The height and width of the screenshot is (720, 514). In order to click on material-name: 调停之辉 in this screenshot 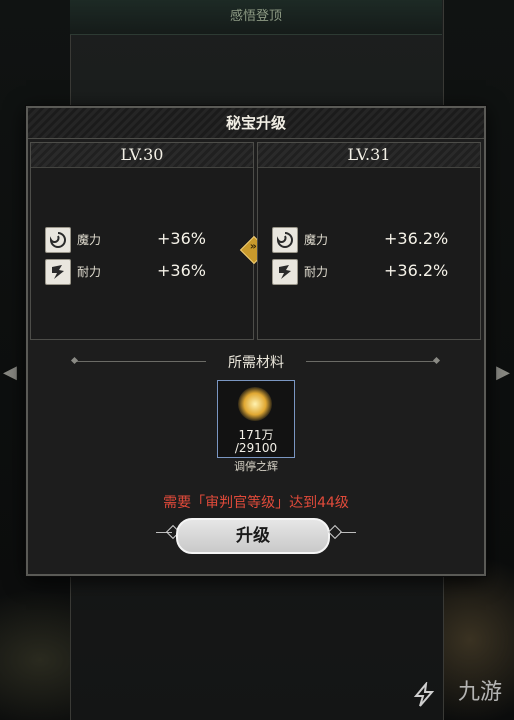, I will do `click(256, 466)`.